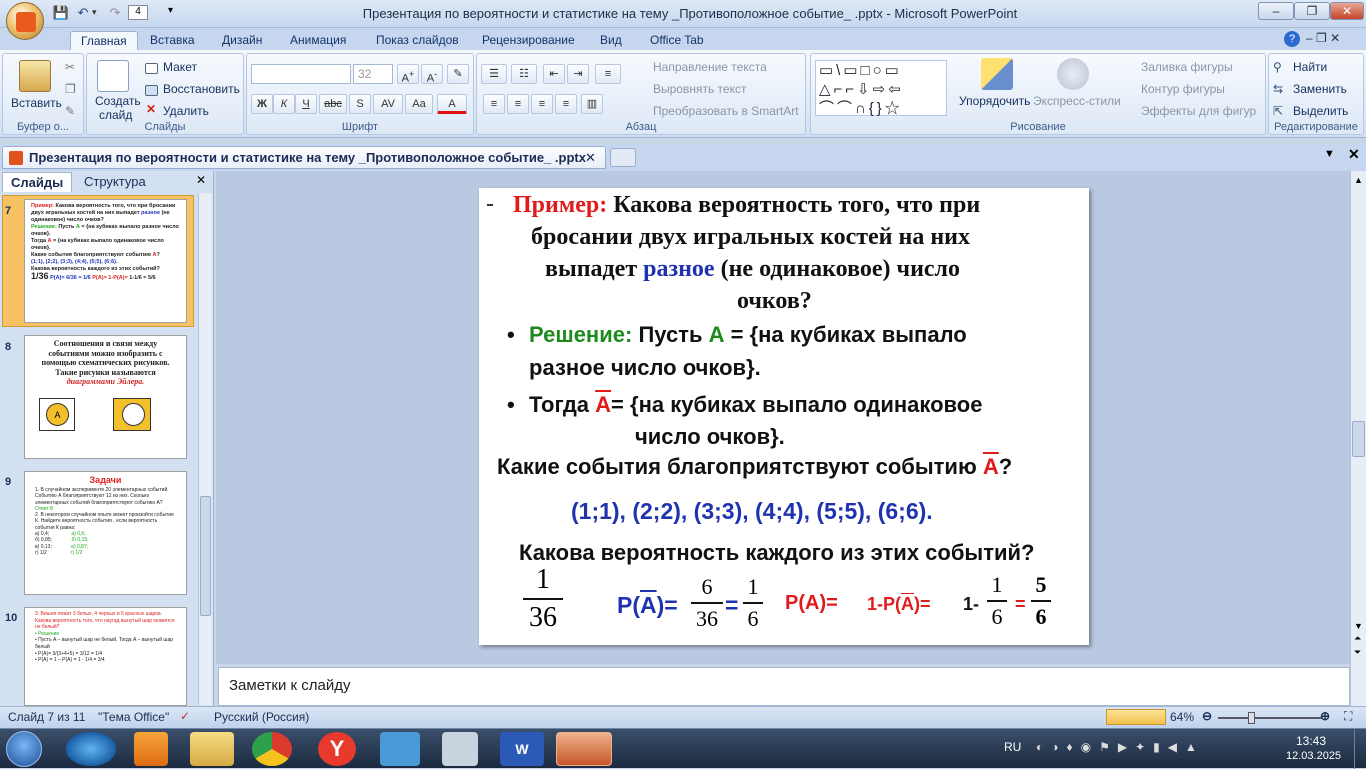  Describe the element at coordinates (1136, 717) in the screenshot. I see `view-normal-button` at that location.